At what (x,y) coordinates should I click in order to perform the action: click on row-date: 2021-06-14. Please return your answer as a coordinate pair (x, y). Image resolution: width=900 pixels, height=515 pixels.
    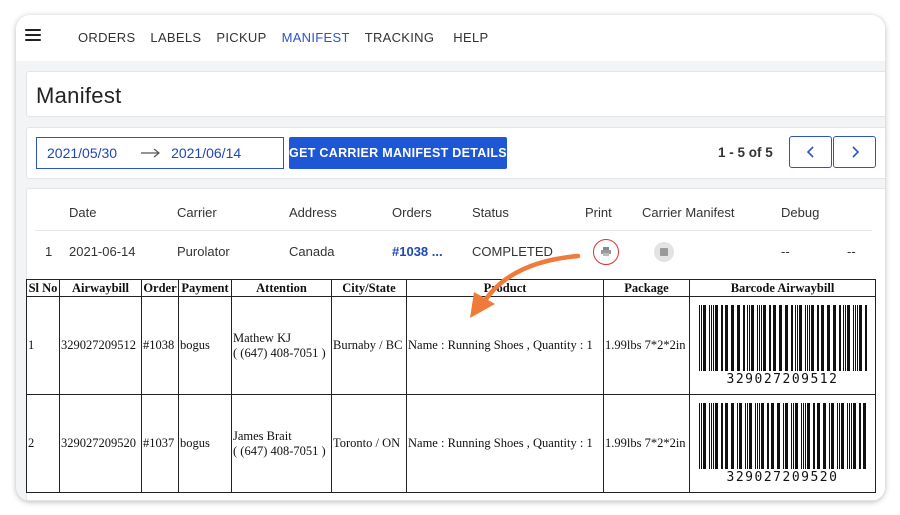
    Looking at the image, I should click on (102, 251).